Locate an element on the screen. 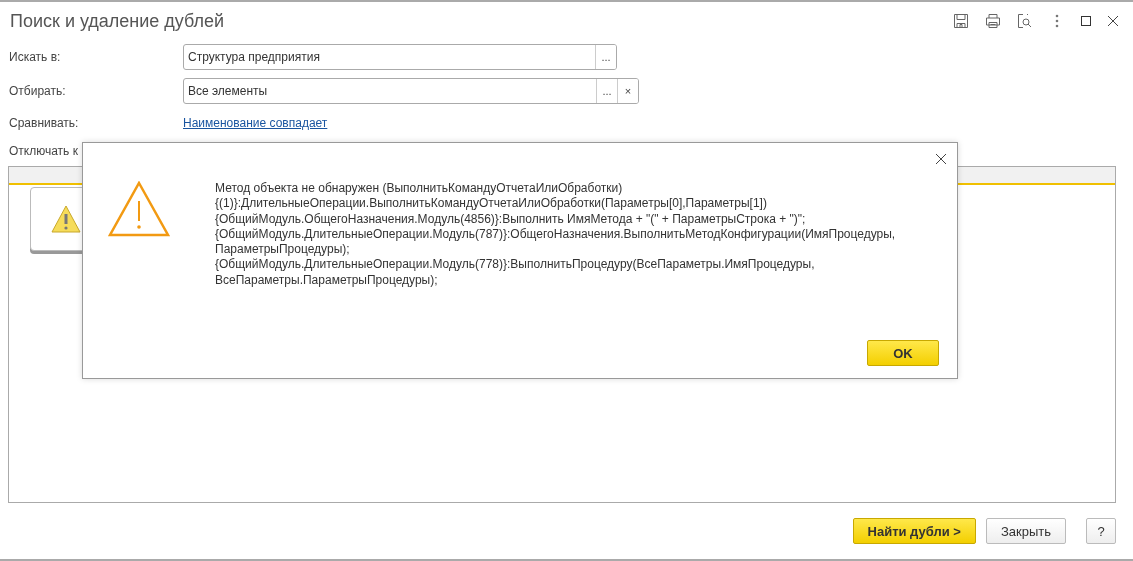 The height and width of the screenshot is (561, 1133). save-icon is located at coordinates (961, 21).